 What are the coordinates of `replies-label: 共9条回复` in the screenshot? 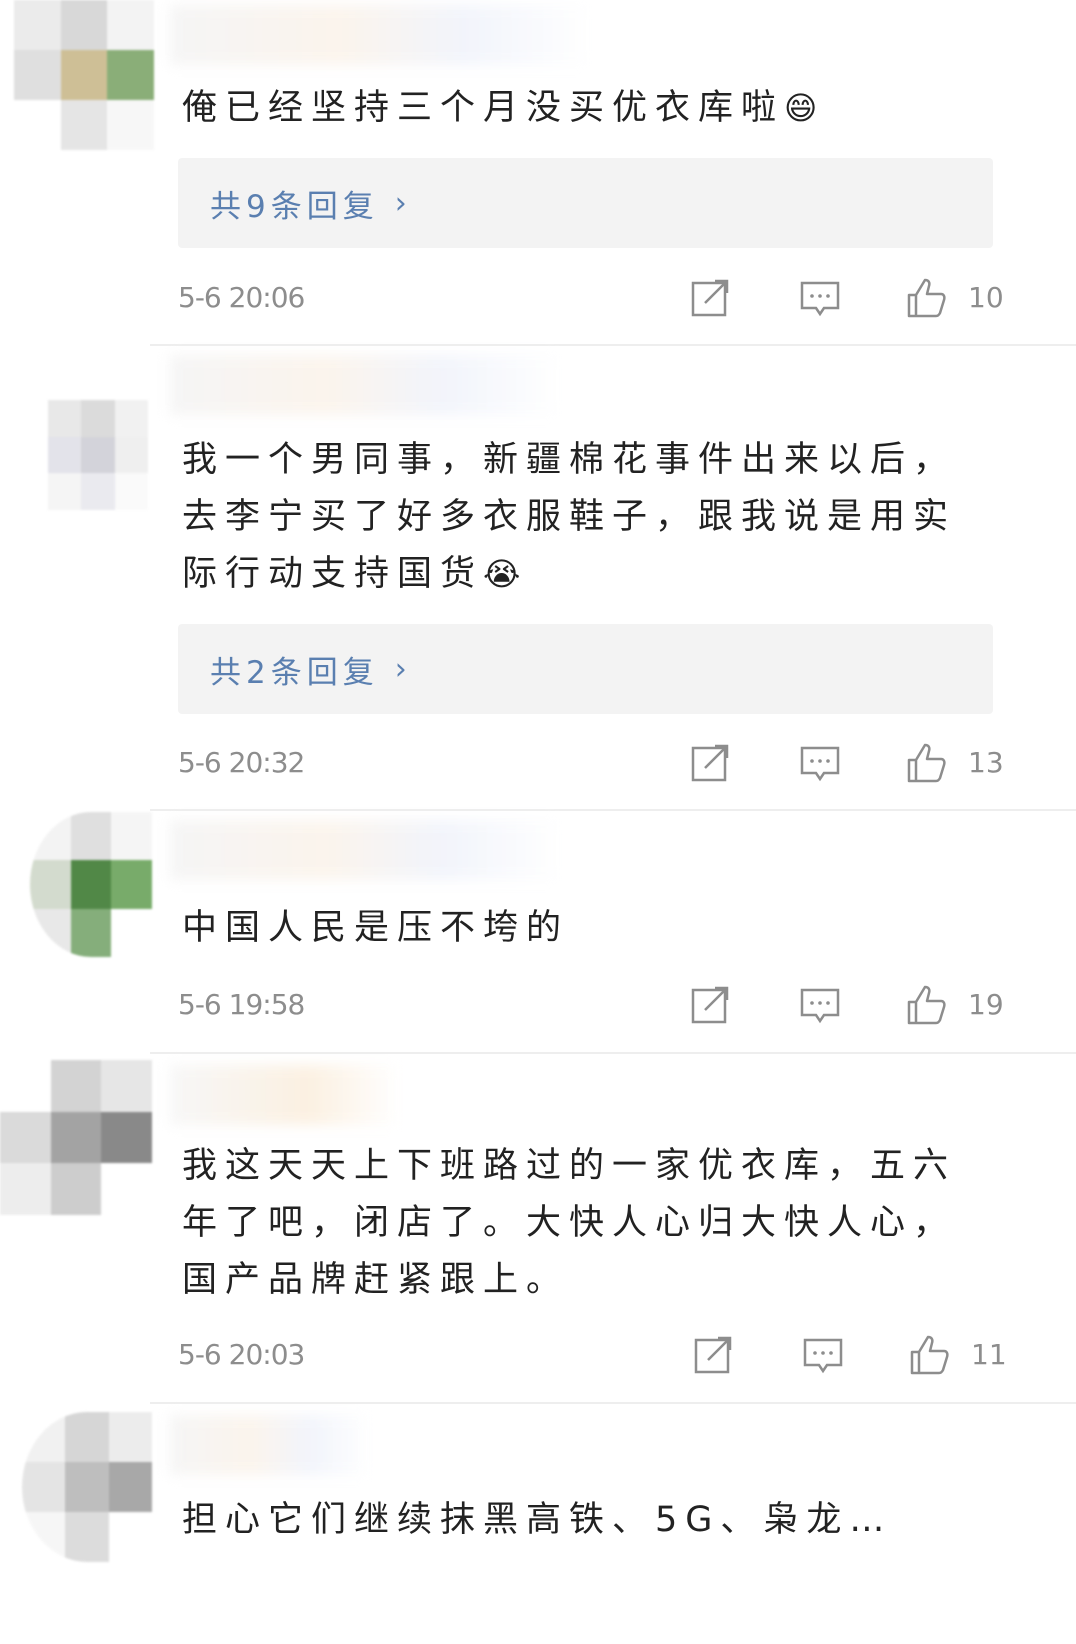 It's located at (294, 206).